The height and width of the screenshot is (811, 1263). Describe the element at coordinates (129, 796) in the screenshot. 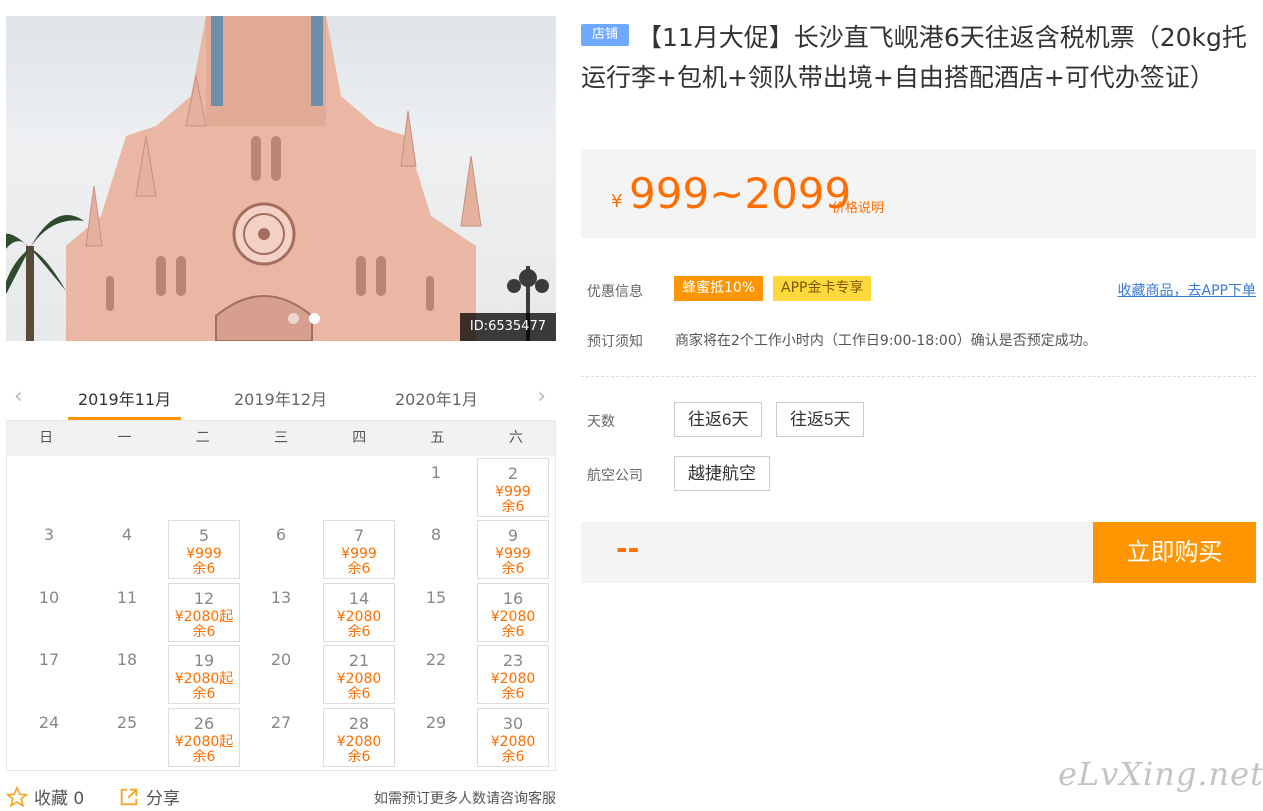

I see `share-icon` at that location.